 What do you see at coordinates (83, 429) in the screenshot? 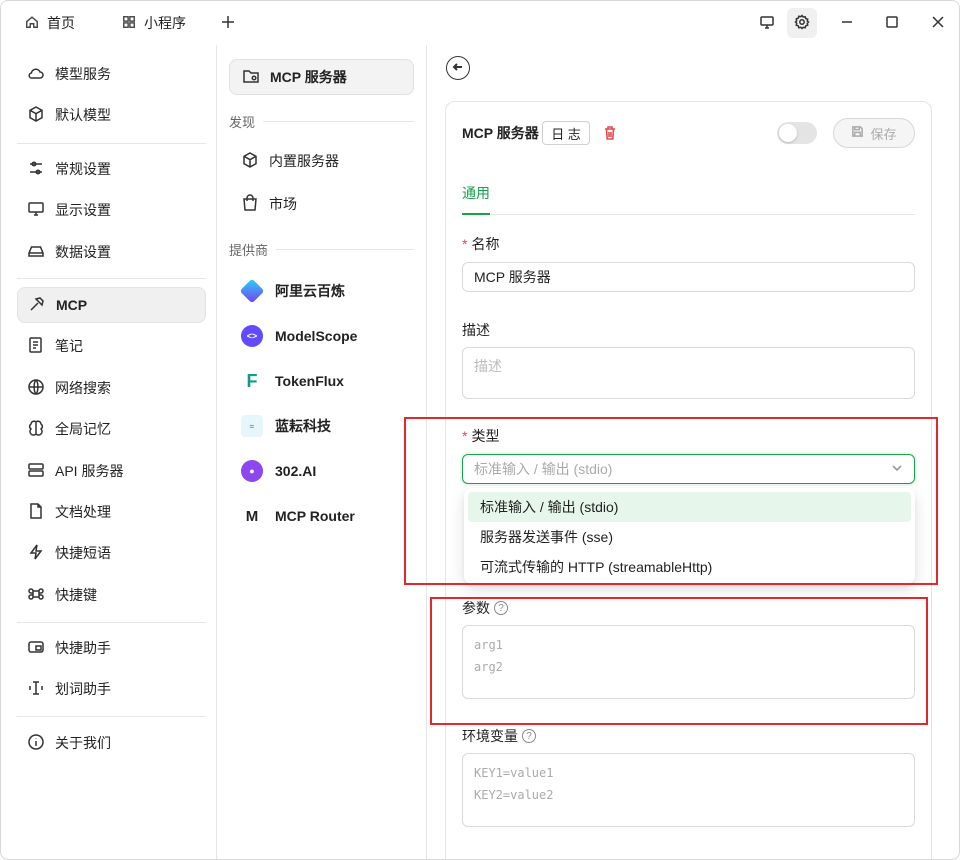
I see `sidebar-item-label: 全局记忆` at bounding box center [83, 429].